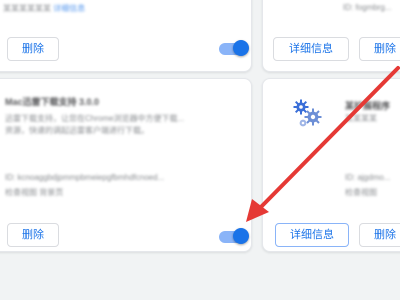 This screenshot has height=300, width=400. Describe the element at coordinates (44, 8) in the screenshot. I see `extension-description: 某某某某某某 详细信息` at that location.